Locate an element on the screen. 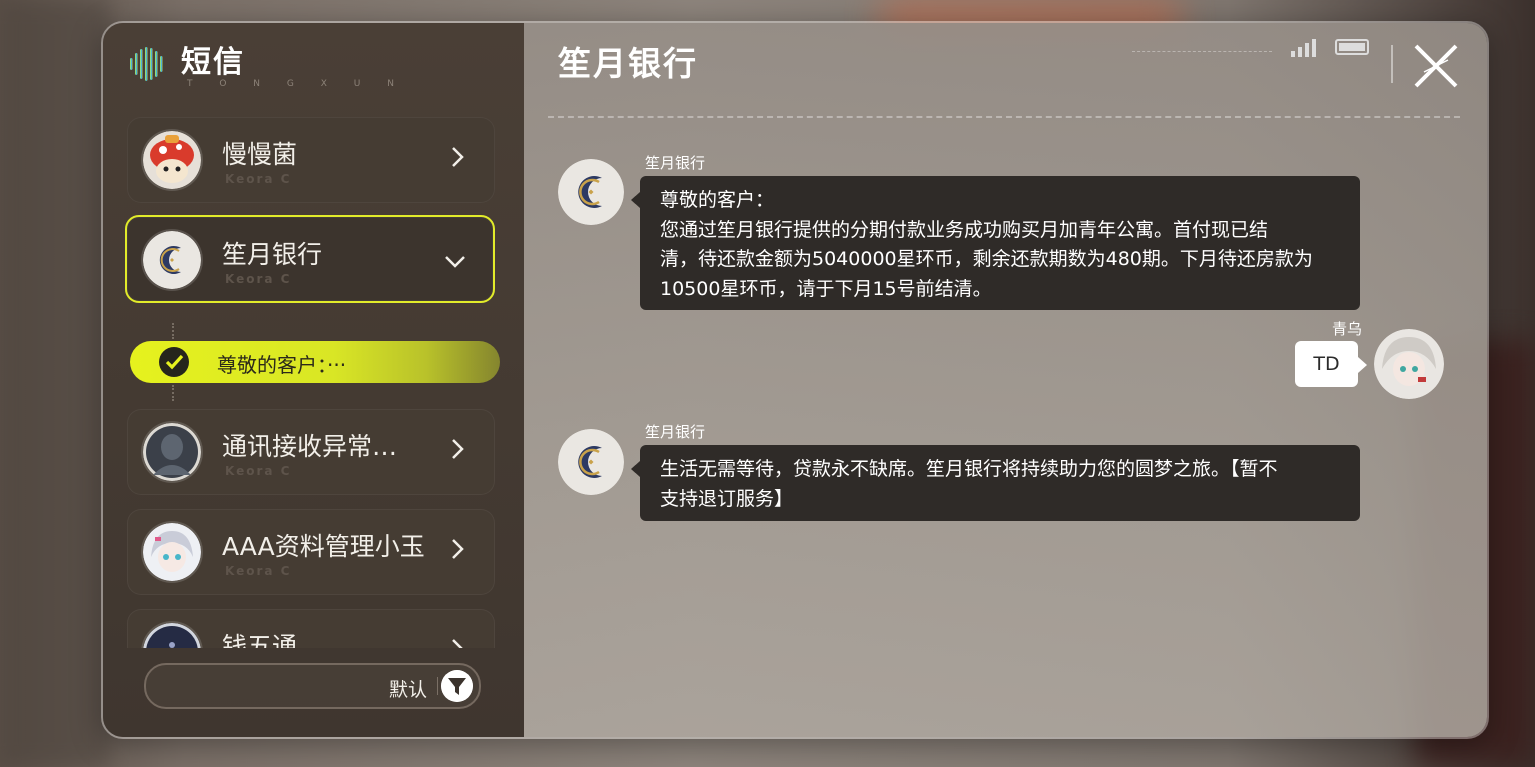 The width and height of the screenshot is (1535, 767). contact-item-bank: 笙月银行 Keora C is located at coordinates (310, 259).